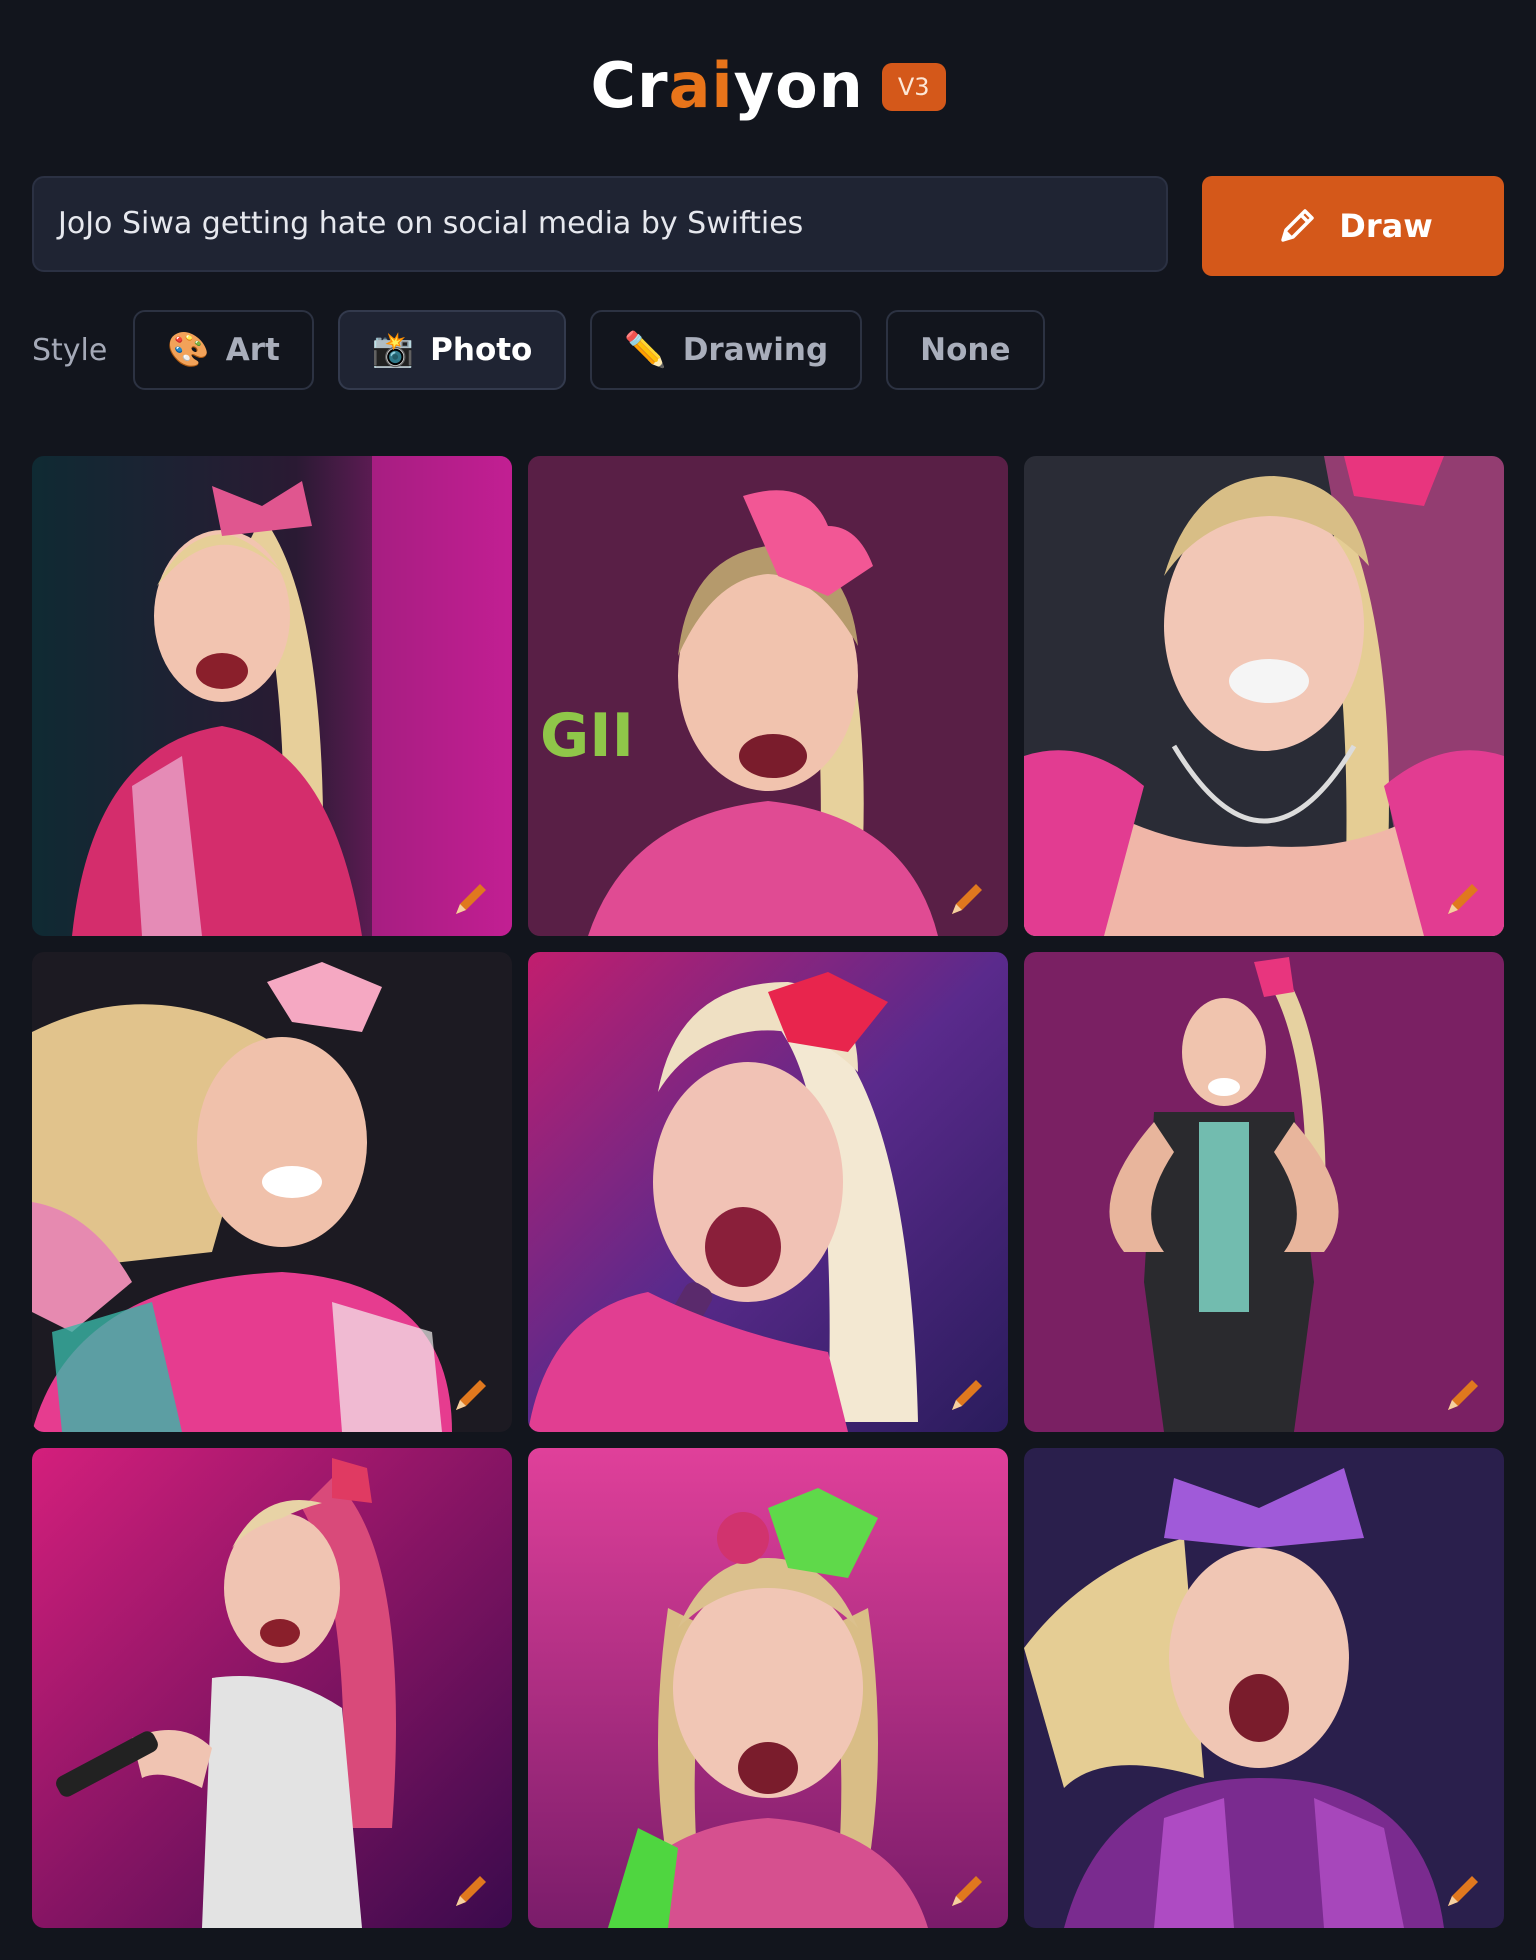 Image resolution: width=1536 pixels, height=1960 pixels. I want to click on style-selector: Style 🎨 Art 📸 Photo ✏️ Drawing None, so click(538, 350).